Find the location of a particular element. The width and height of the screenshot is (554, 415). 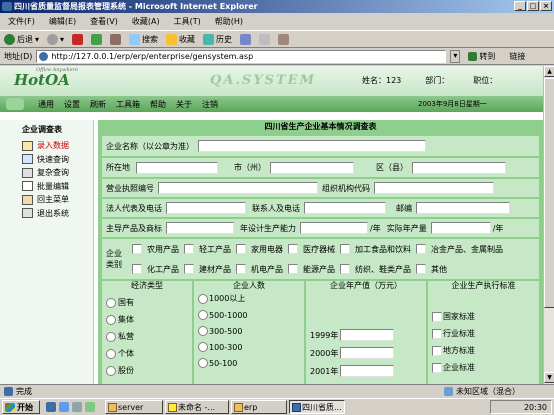

license-row: 营业执照编号 组织机构代码 is located at coordinates (320, 188).